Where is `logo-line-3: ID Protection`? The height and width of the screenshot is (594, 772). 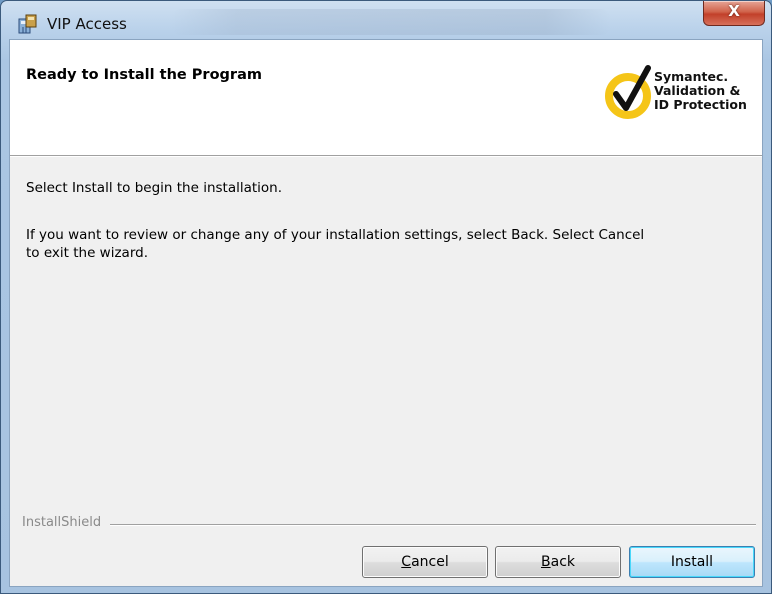
logo-line-3: ID Protection is located at coordinates (700, 104).